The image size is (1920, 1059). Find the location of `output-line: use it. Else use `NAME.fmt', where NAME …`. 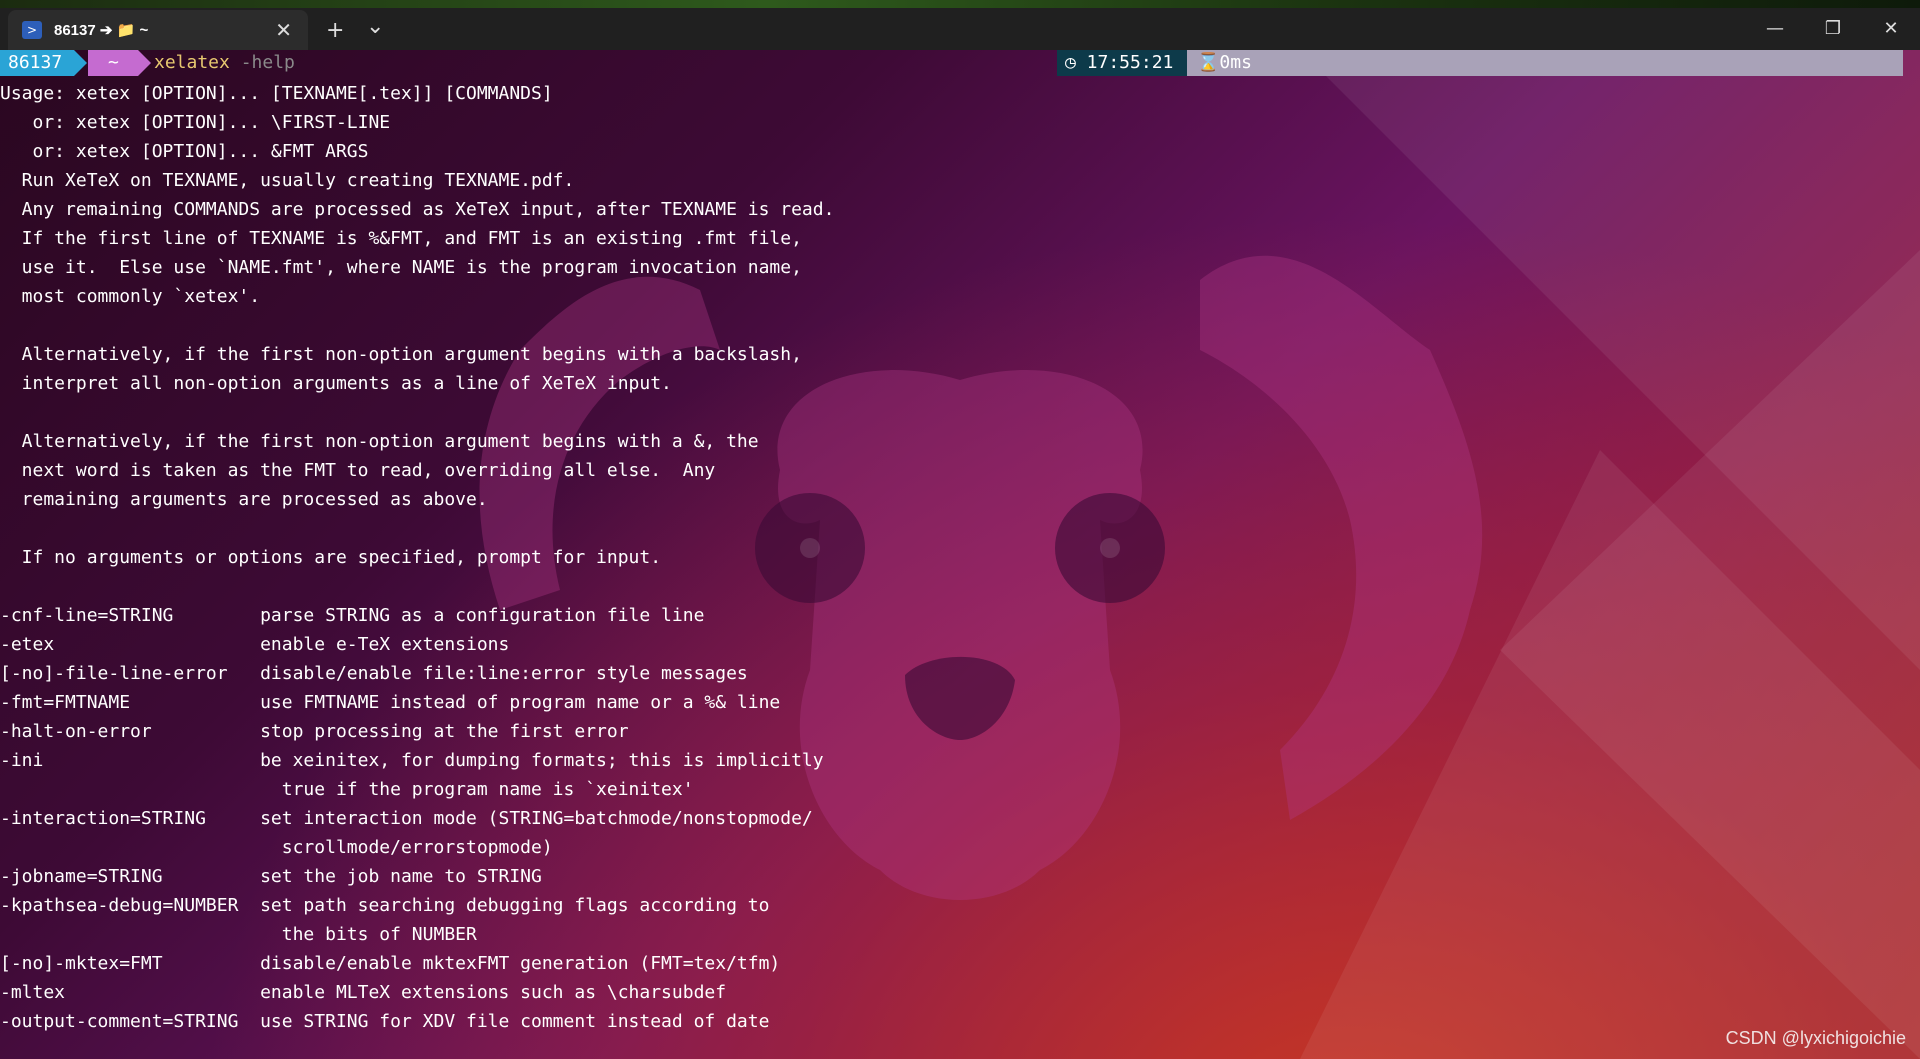

output-line: use it. Else use `NAME.fmt', where NAME … is located at coordinates (401, 267).